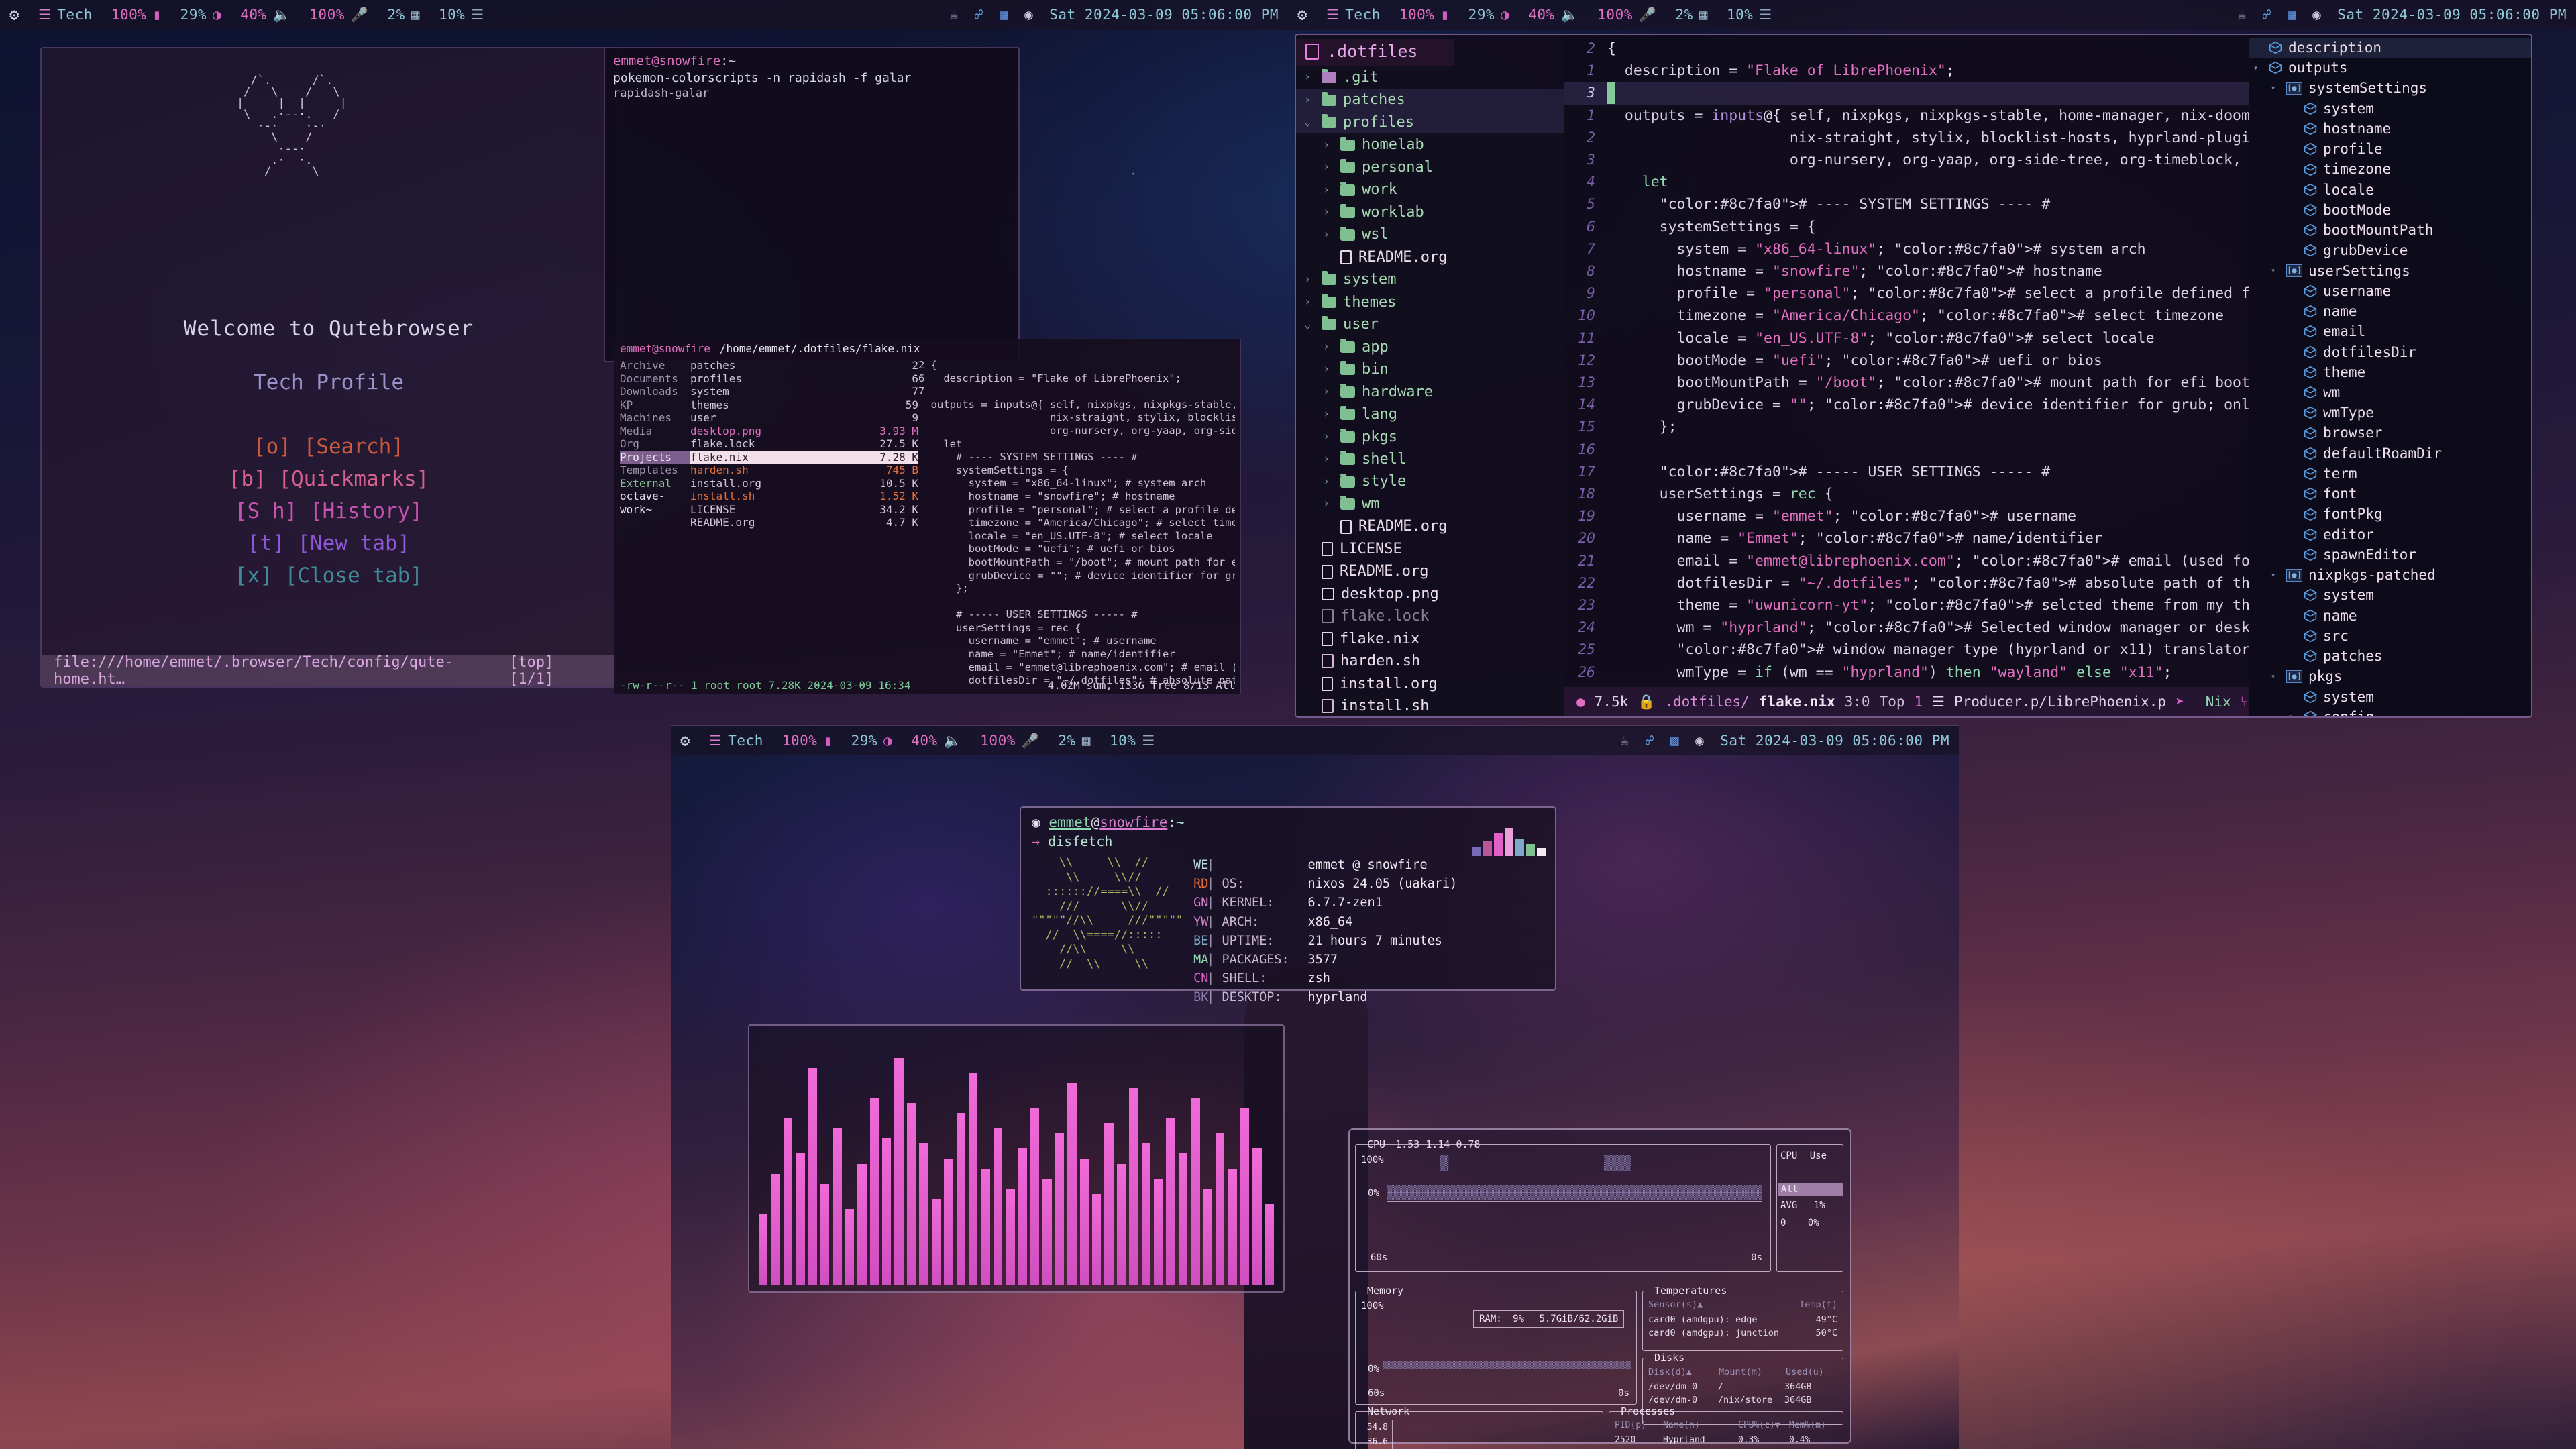 This screenshot has width=2576, height=1449. What do you see at coordinates (1430, 414) in the screenshot?
I see `file-tree-folder: › lang` at bounding box center [1430, 414].